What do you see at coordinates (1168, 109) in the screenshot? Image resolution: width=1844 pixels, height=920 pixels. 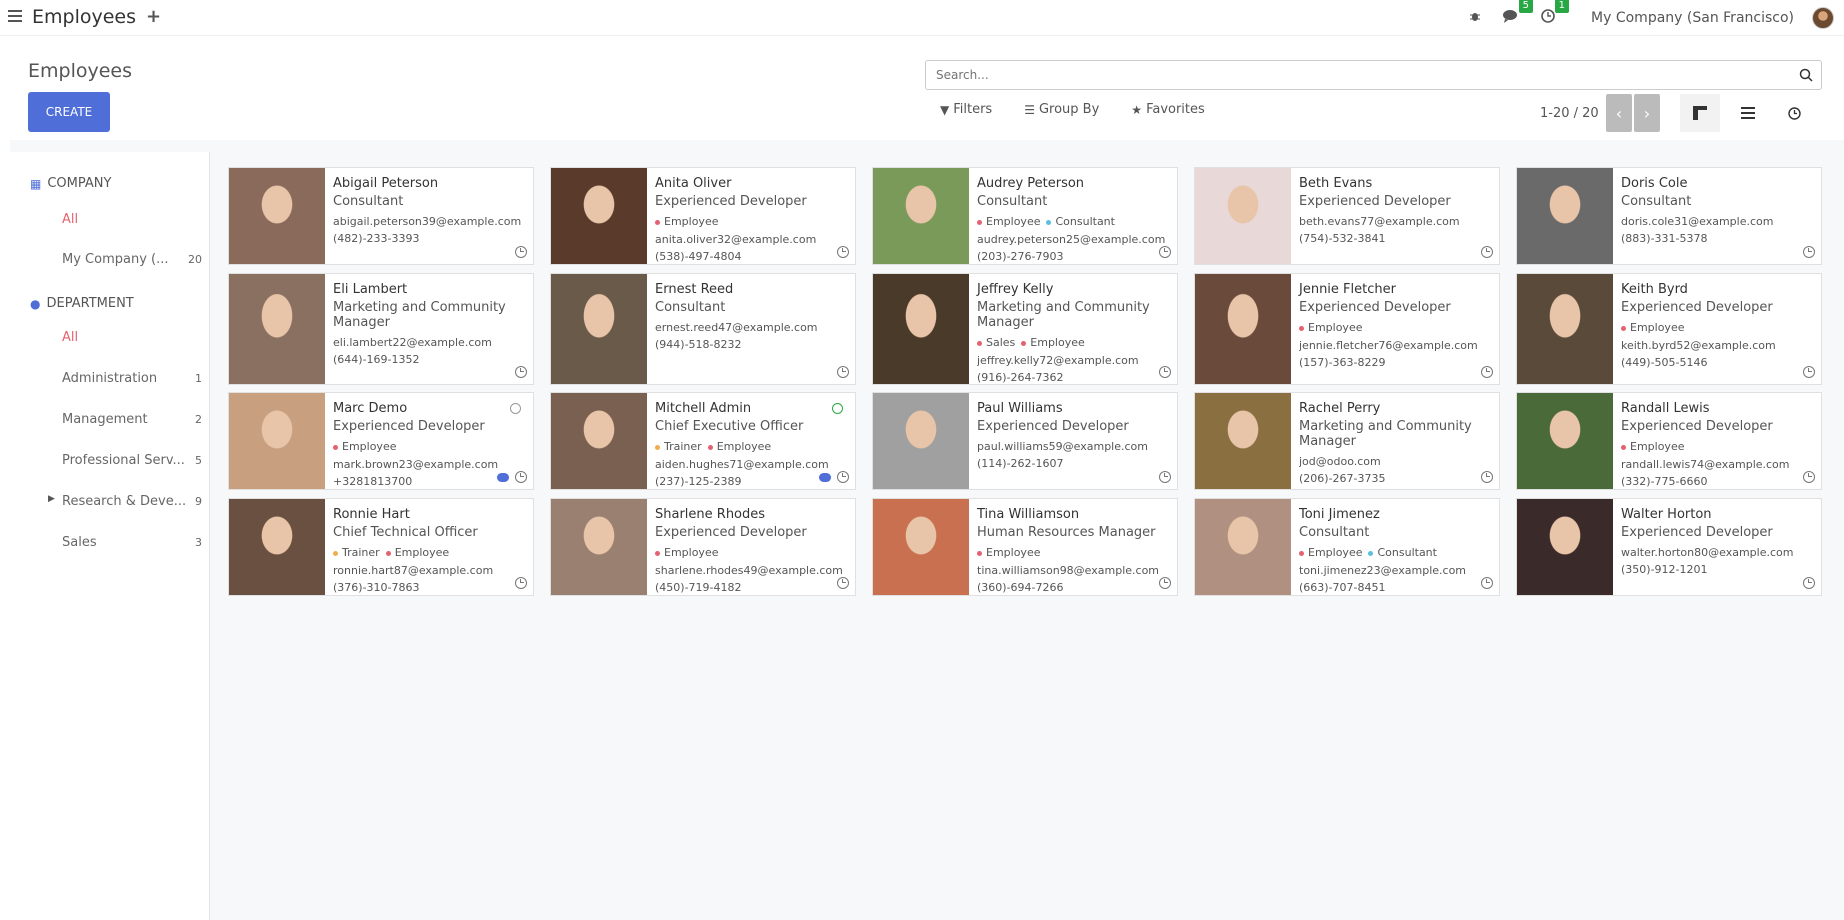 I see `favorites-button: ★ Favorites` at bounding box center [1168, 109].